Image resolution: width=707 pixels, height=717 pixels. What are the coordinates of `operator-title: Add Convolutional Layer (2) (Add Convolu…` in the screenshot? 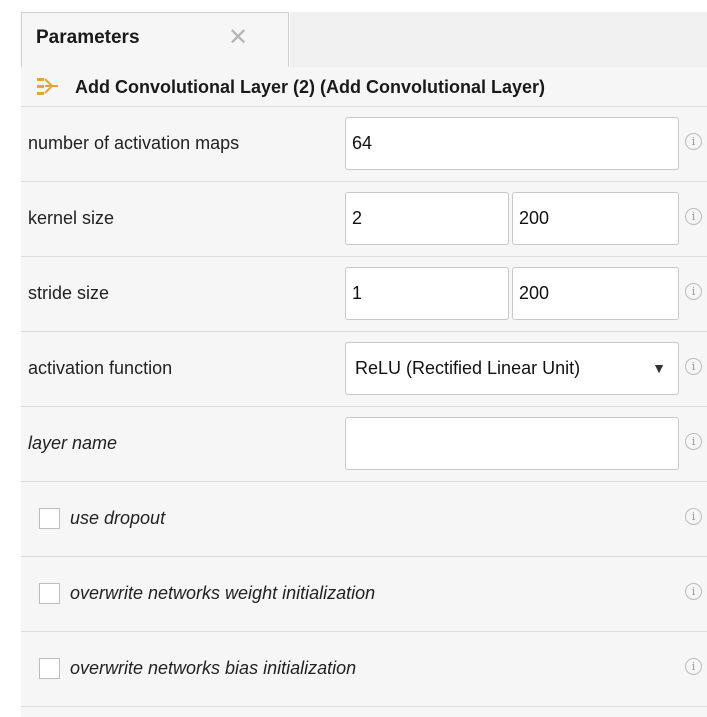 It's located at (310, 87).